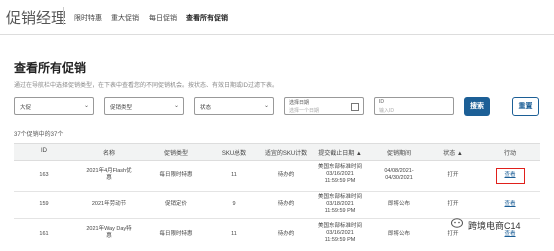  I want to click on nav-daily-promotions: 每日促销, so click(163, 18).